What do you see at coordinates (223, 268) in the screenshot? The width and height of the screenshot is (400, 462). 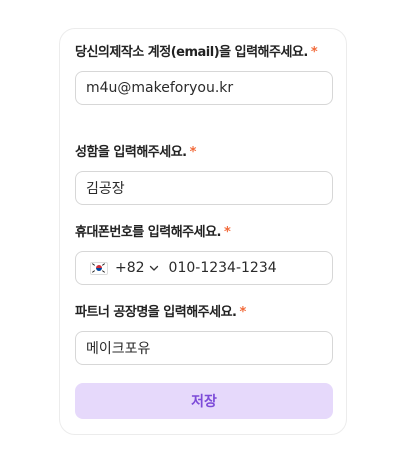 I see `phone-number-input: 010-1234-1234` at bounding box center [223, 268].